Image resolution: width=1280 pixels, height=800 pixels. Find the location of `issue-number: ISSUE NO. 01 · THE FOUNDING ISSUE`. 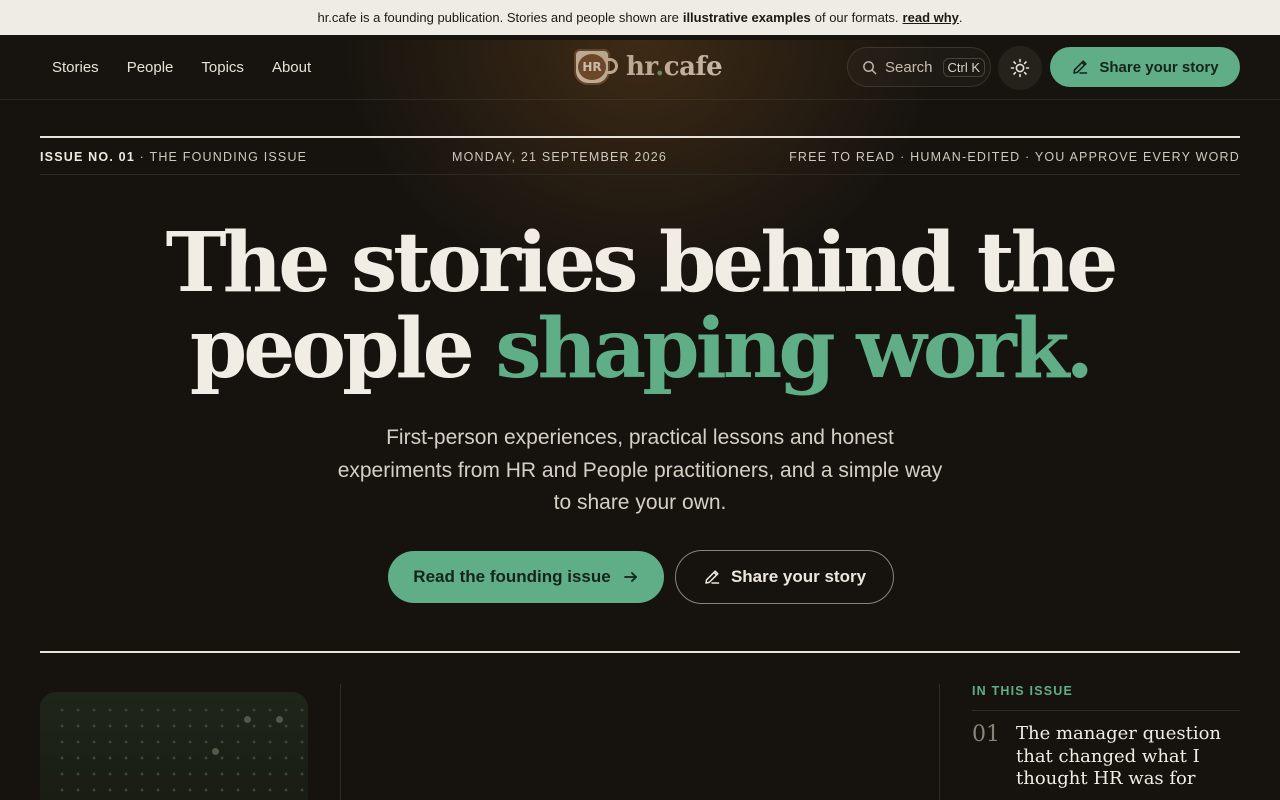

issue-number: ISSUE NO. 01 · THE FOUNDING ISSUE is located at coordinates (174, 157).